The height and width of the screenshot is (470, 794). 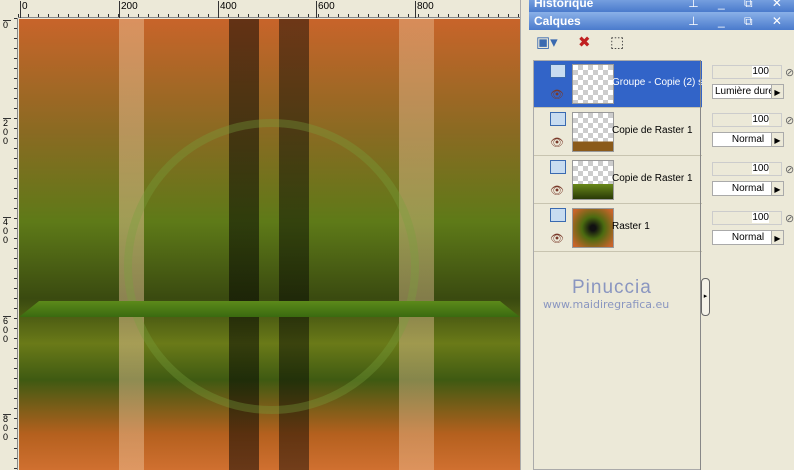 I want to click on vertical-ruler: 0 200 400 600 800, so click(x=9, y=244).